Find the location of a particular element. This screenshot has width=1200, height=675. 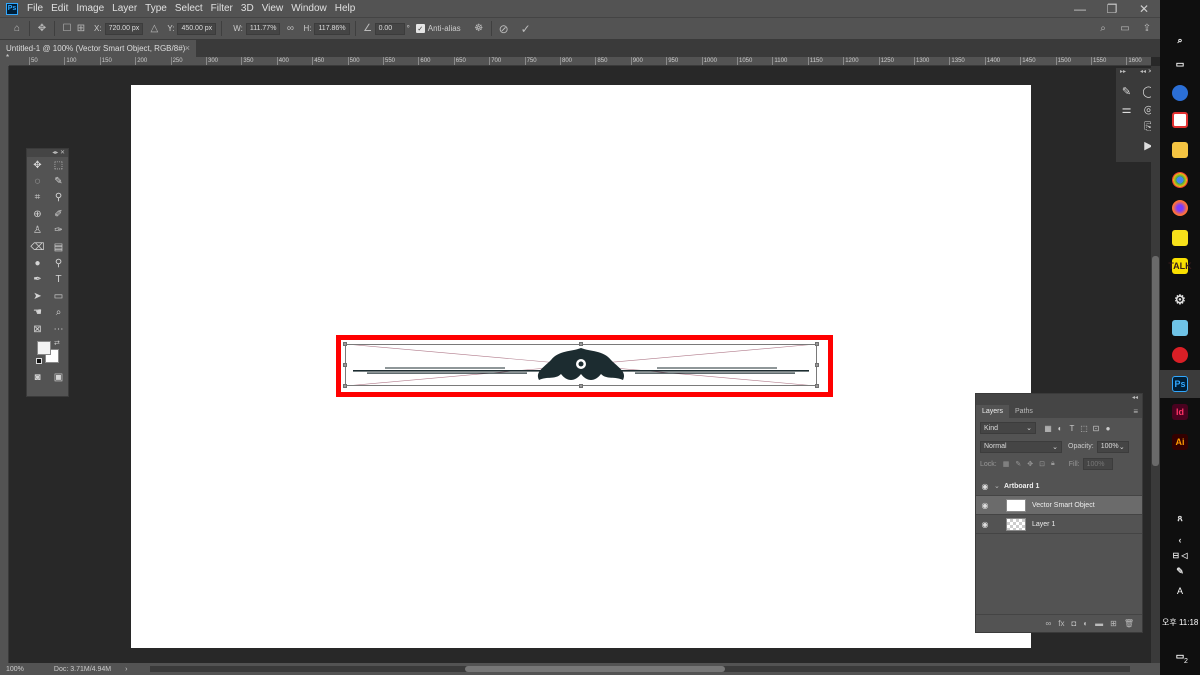

reference-point-checkbox-icon: ☐ is located at coordinates (67, 29).